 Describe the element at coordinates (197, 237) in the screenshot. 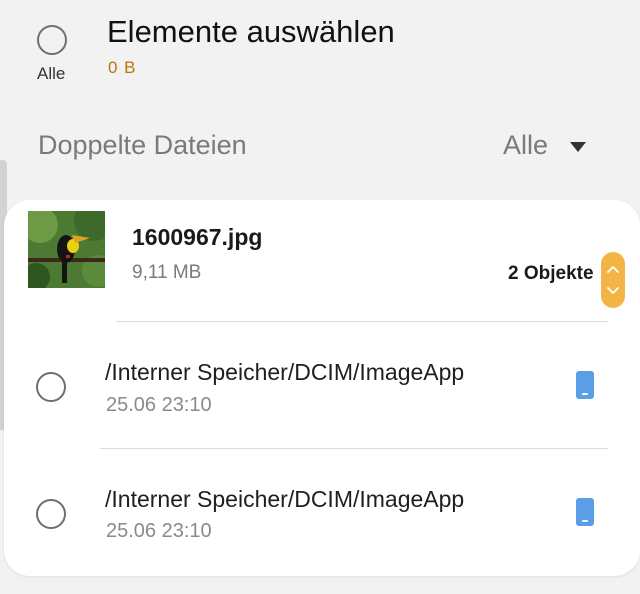

I see `file-name: 1600967.jpg` at that location.